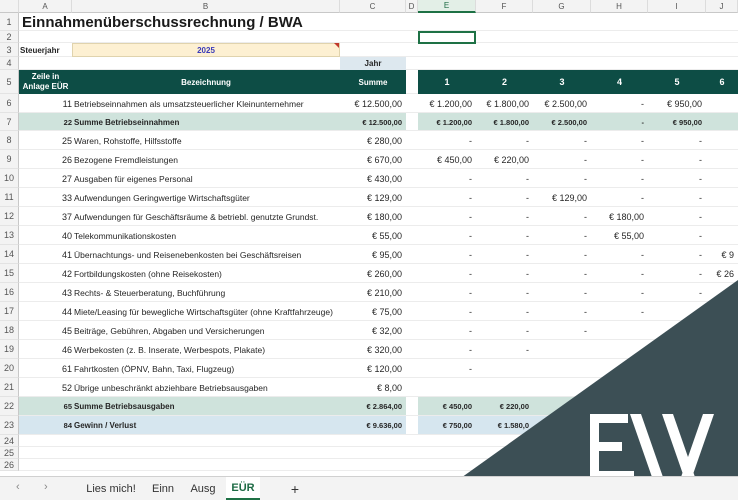 This screenshot has width=738, height=500. Describe the element at coordinates (203, 488) in the screenshot. I see `sheet-tab-ausg: Ausg` at that location.